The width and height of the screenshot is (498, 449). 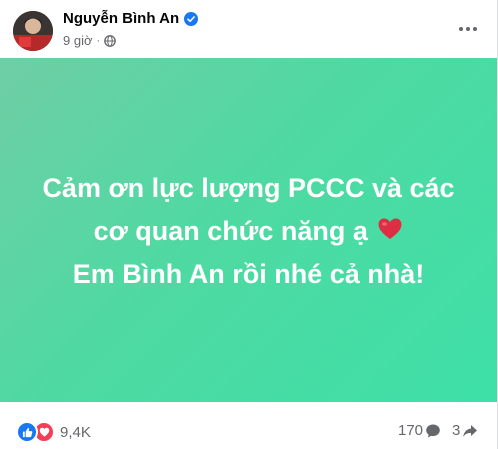 What do you see at coordinates (191, 18) in the screenshot?
I see `verified-badge-icon` at bounding box center [191, 18].